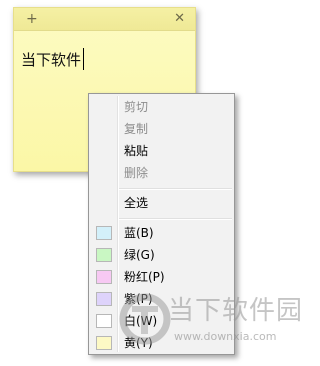 The height and width of the screenshot is (366, 320). What do you see at coordinates (84, 59) in the screenshot?
I see `text-caret` at bounding box center [84, 59].